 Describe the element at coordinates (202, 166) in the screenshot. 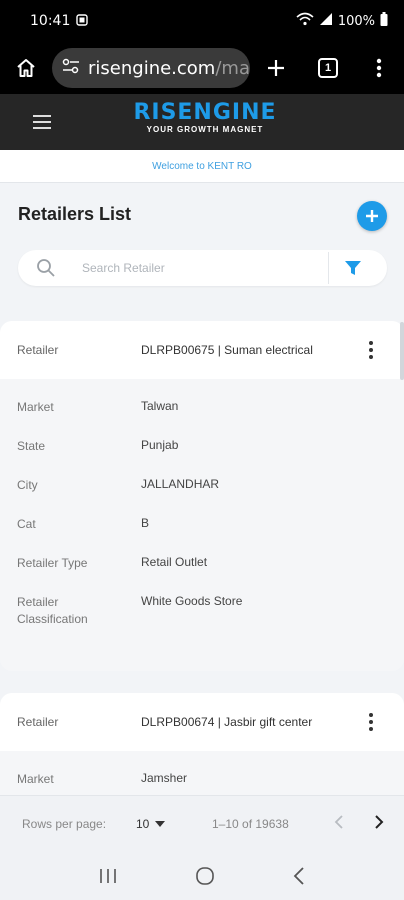

I see `welcome-banner: Welcome to KENT RO` at that location.